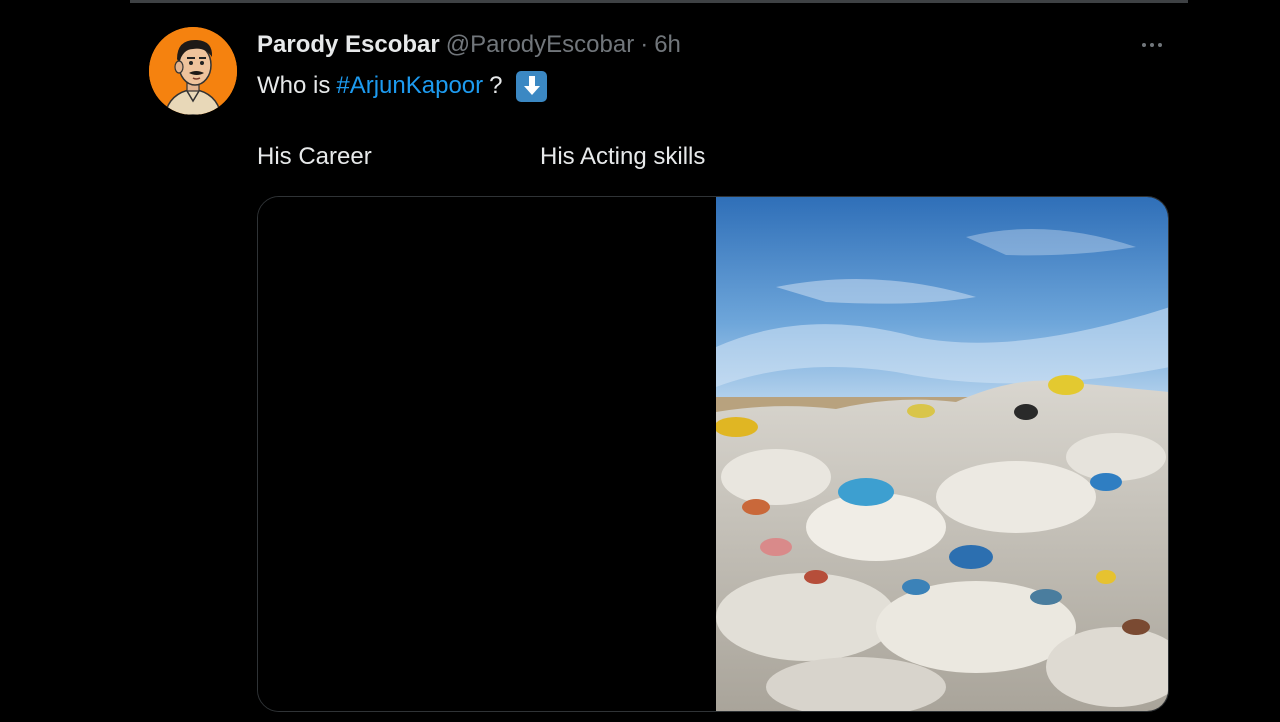  I want to click on caption-right: His Acting skills, so click(623, 156).